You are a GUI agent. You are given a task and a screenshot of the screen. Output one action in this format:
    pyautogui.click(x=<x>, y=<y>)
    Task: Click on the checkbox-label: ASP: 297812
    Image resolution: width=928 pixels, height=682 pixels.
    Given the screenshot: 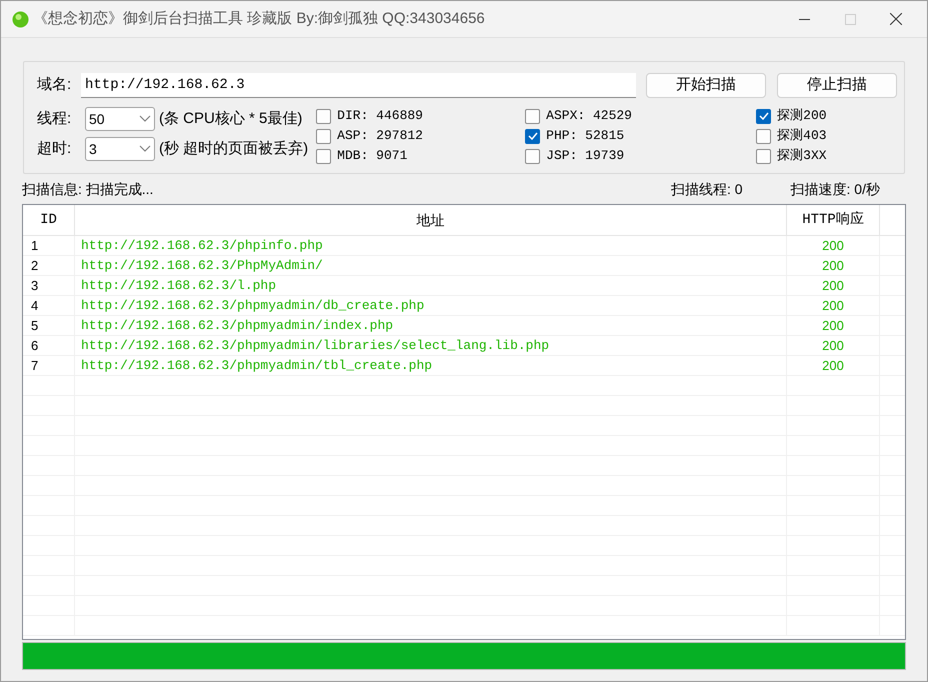 What is the action you would take?
    pyautogui.click(x=380, y=136)
    